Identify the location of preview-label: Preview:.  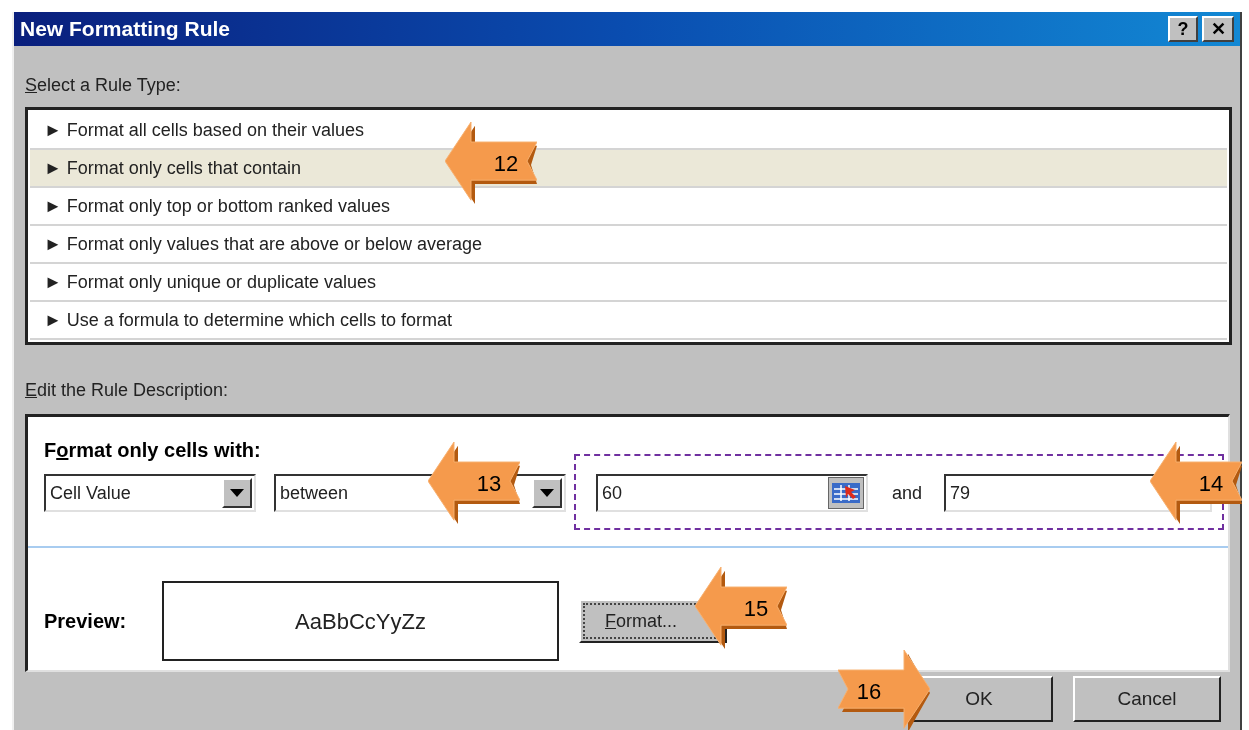
(86, 621).